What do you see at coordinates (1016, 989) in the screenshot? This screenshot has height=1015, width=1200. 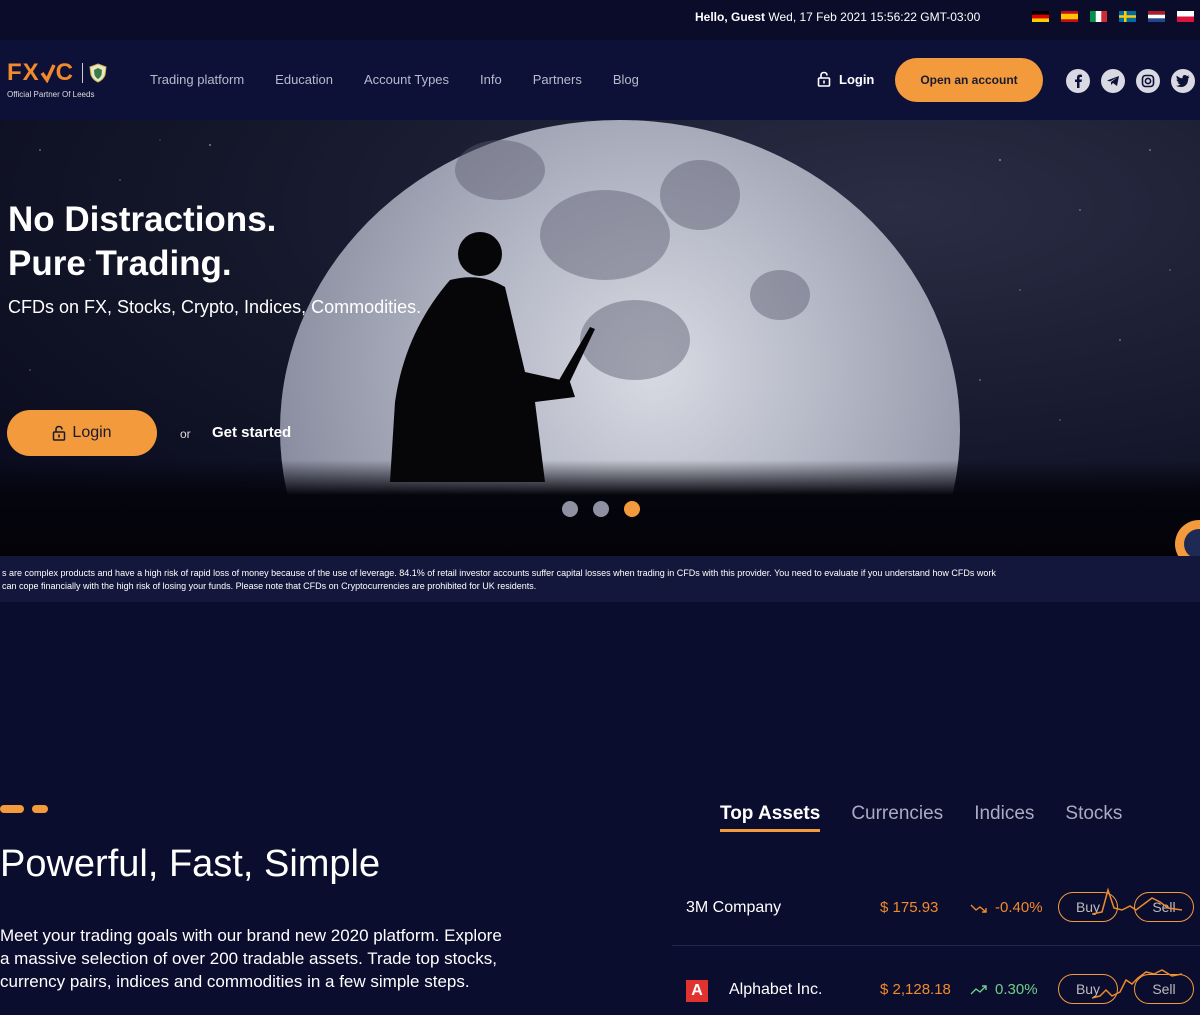 I see `asset-change: 0.30%` at bounding box center [1016, 989].